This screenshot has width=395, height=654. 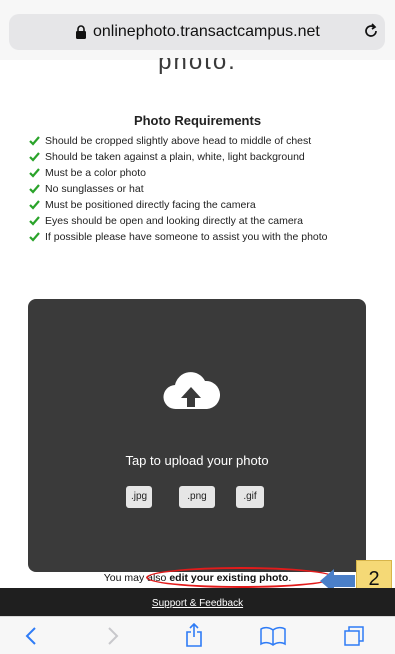 What do you see at coordinates (194, 635) in the screenshot?
I see `share-icon` at bounding box center [194, 635].